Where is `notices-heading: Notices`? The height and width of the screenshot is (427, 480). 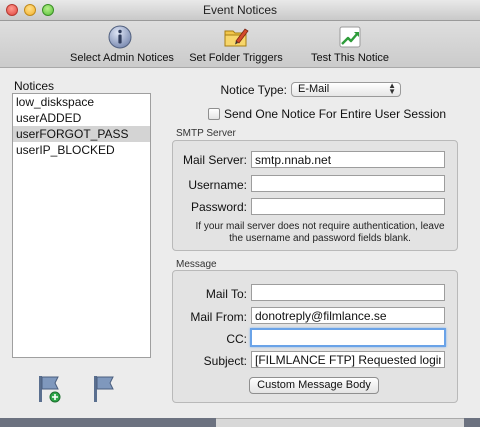 notices-heading: Notices is located at coordinates (34, 86).